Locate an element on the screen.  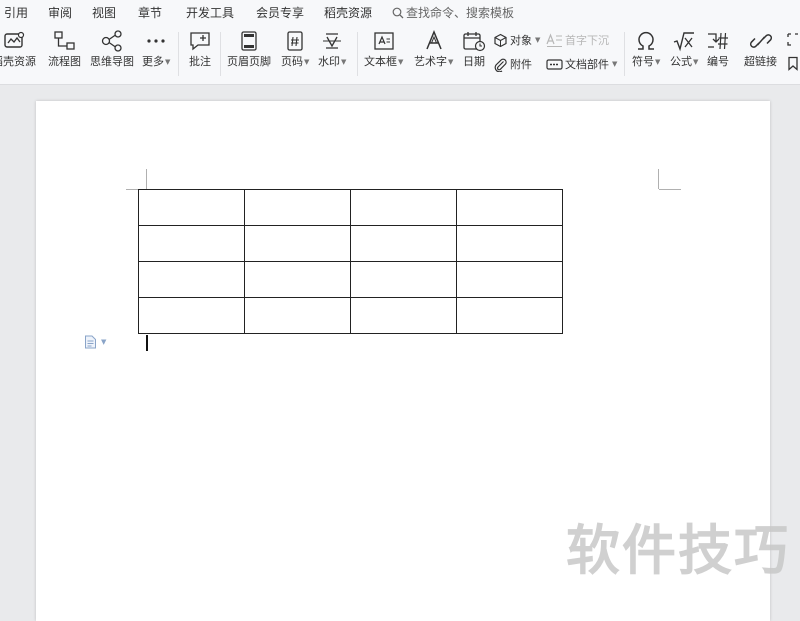
menu-chapter: 章节 is located at coordinates (150, 12).